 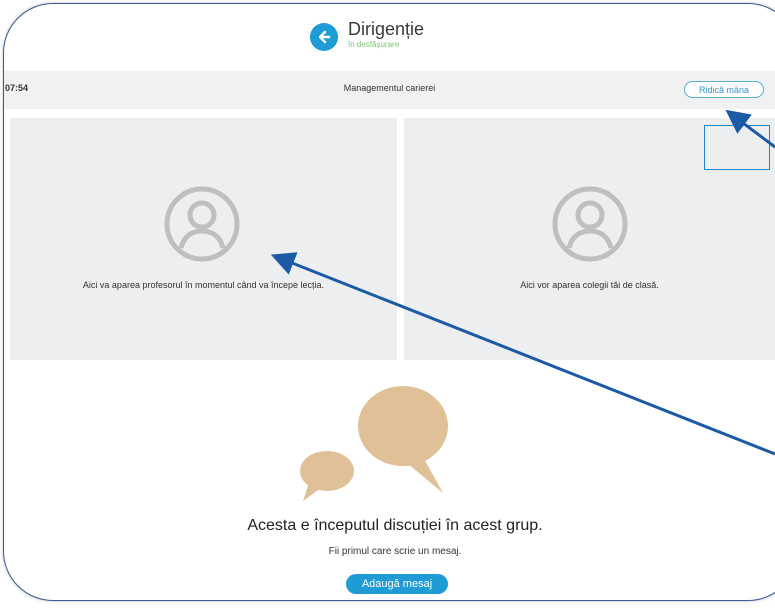 I want to click on self-video-preview, so click(x=737, y=147).